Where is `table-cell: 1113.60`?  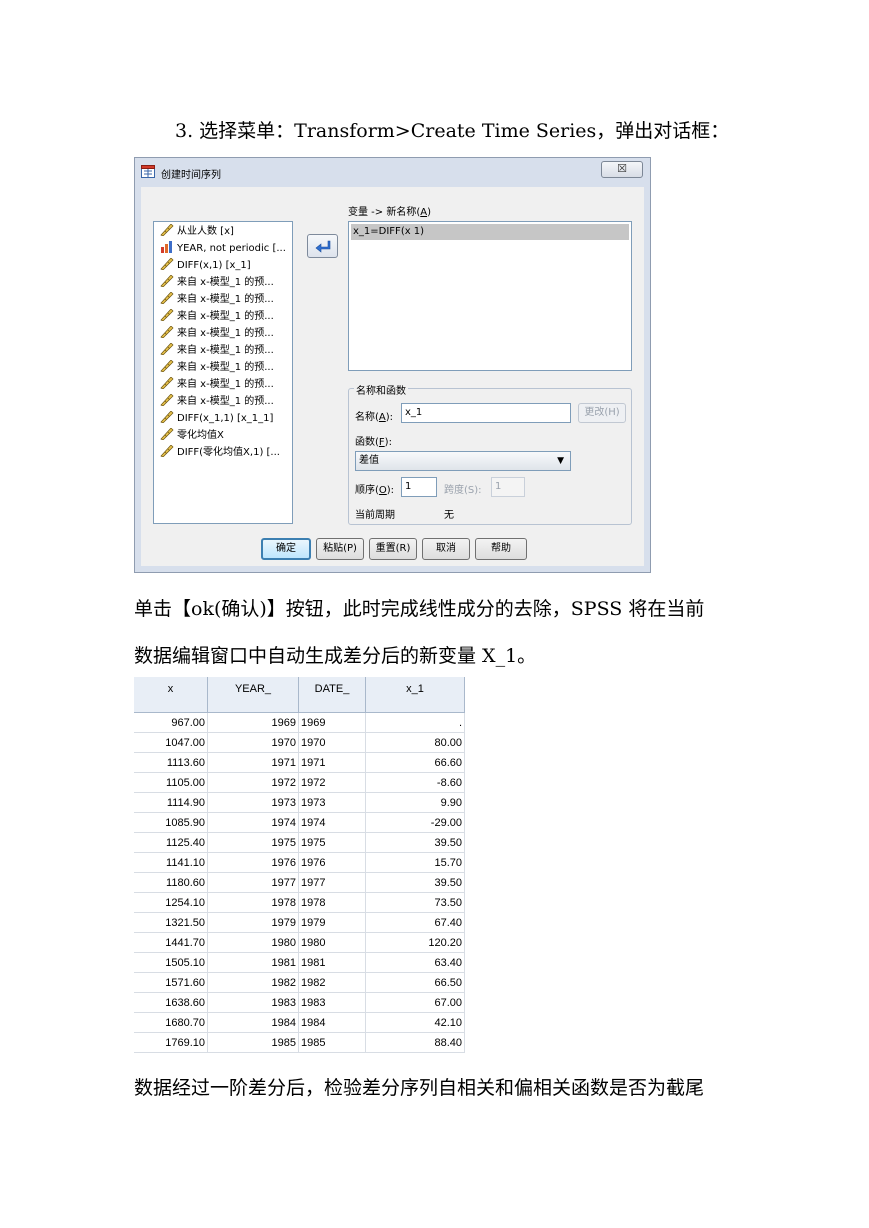
table-cell: 1113.60 is located at coordinates (171, 763).